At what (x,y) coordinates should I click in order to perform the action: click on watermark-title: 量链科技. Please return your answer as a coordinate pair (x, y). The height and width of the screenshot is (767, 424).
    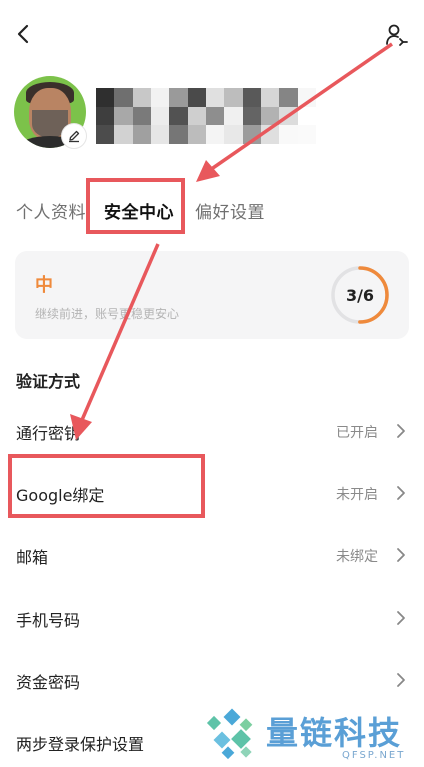
    Looking at the image, I should click on (334, 733).